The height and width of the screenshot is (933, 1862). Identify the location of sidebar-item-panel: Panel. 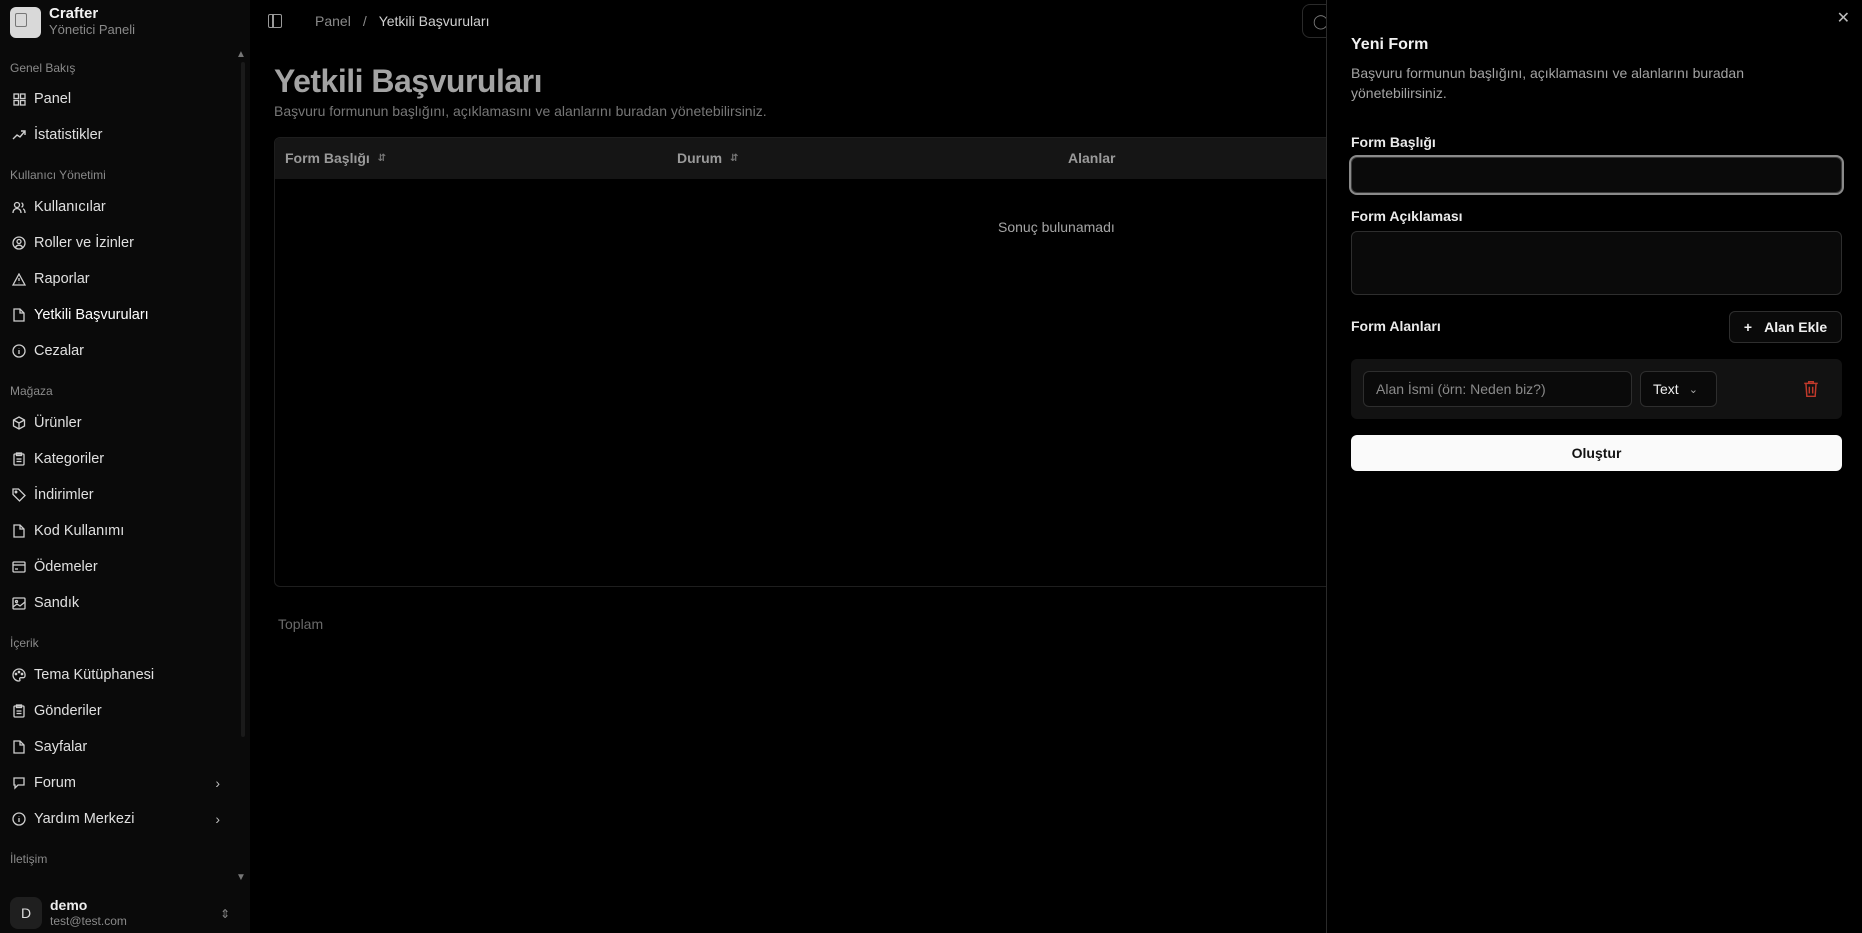
(118, 99).